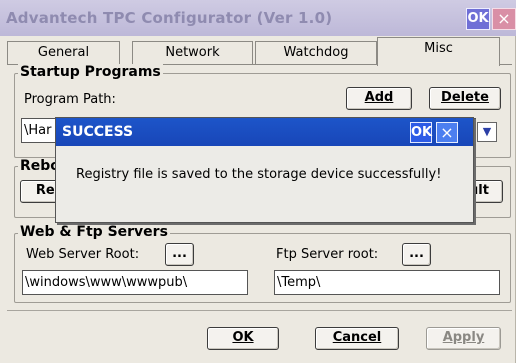 The image size is (516, 363). I want to click on window-close-button: ×, so click(504, 19).